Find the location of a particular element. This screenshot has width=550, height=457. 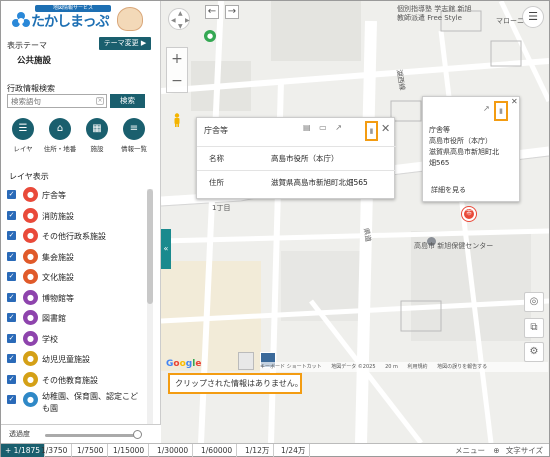

print-icon: ▤ is located at coordinates (307, 127).